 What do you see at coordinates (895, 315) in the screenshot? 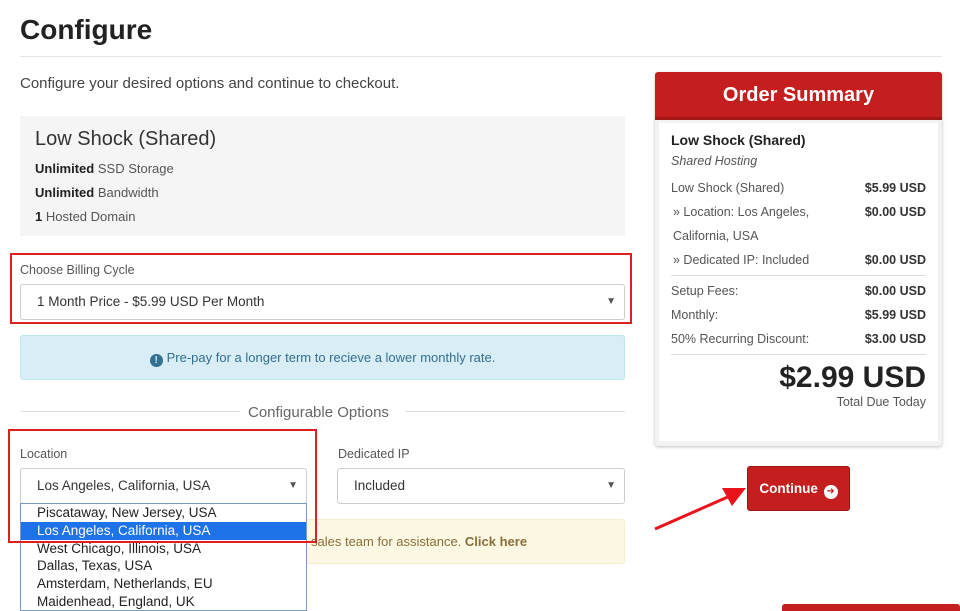
I see `summary-fee-amount: $5.99 USD` at bounding box center [895, 315].